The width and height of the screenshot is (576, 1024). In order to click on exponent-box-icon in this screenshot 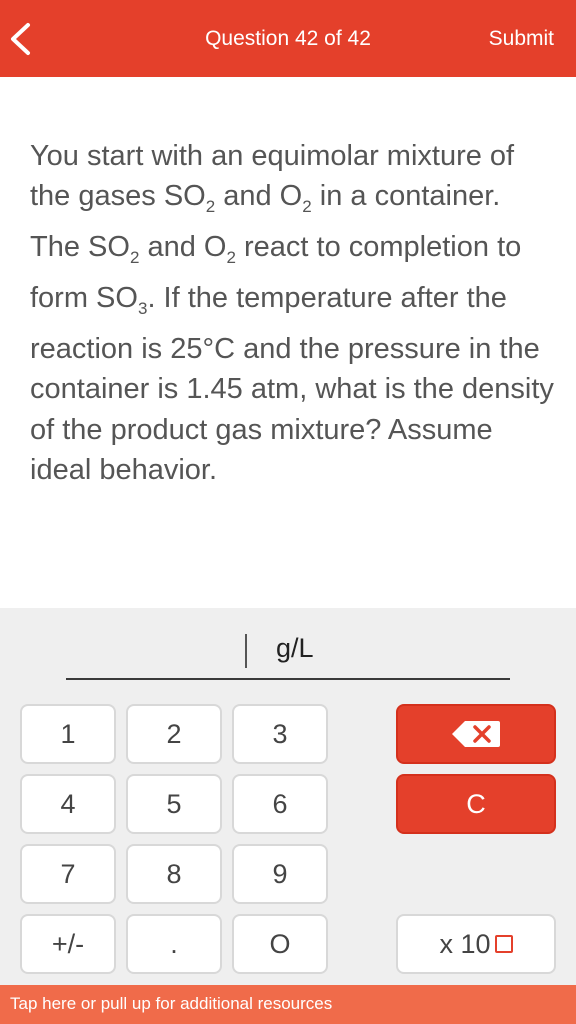, I will do `click(503, 944)`.